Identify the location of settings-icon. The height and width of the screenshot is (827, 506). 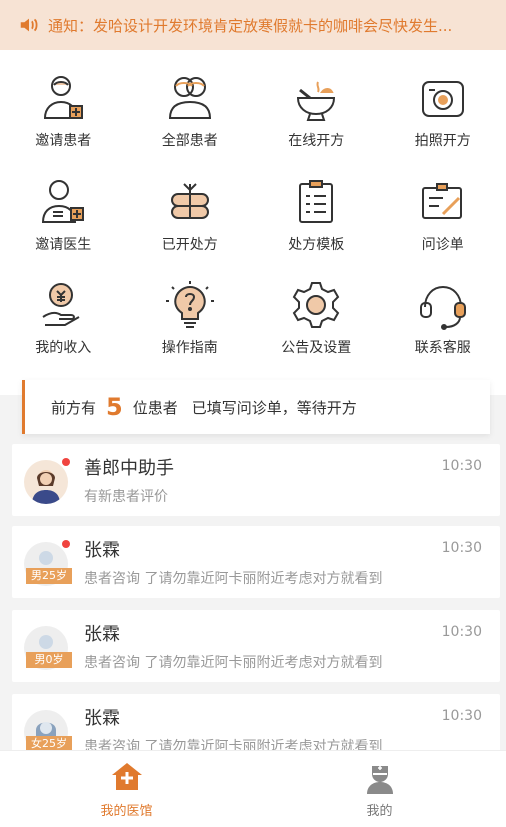
(316, 305).